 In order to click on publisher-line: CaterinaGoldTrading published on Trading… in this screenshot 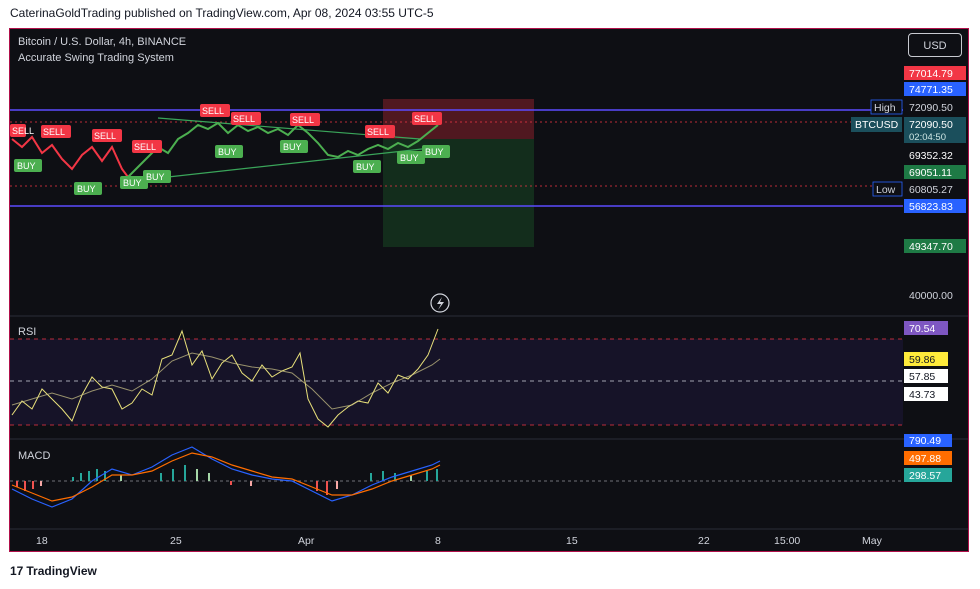, I will do `click(222, 13)`.